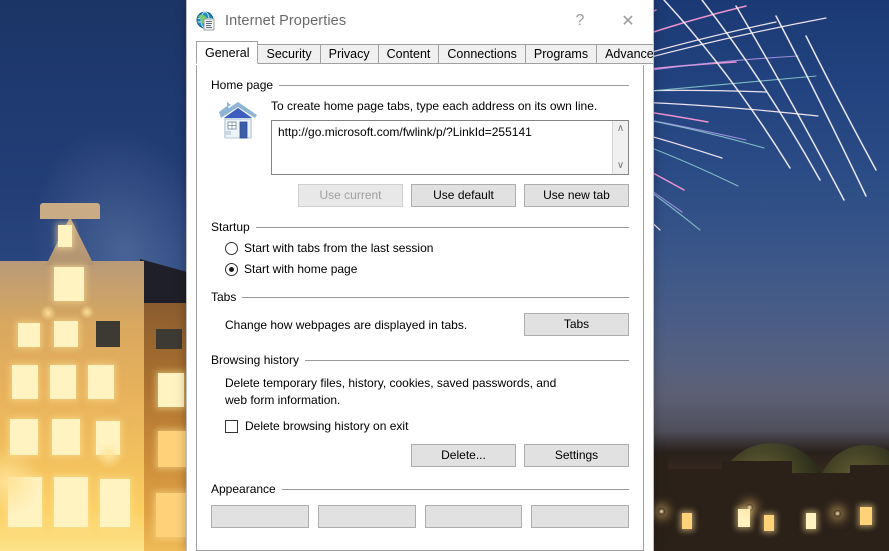  I want to click on home-page-group-label: Home page, so click(242, 85).